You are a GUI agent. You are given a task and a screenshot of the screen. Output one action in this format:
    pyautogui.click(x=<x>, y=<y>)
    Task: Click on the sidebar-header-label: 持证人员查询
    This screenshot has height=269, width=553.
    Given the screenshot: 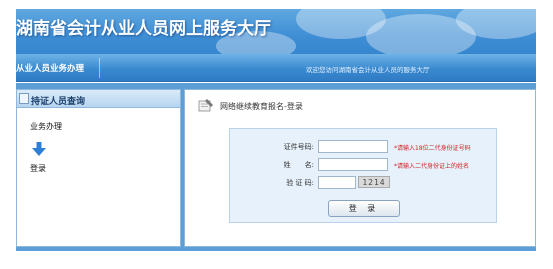 What is the action you would take?
    pyautogui.click(x=58, y=102)
    